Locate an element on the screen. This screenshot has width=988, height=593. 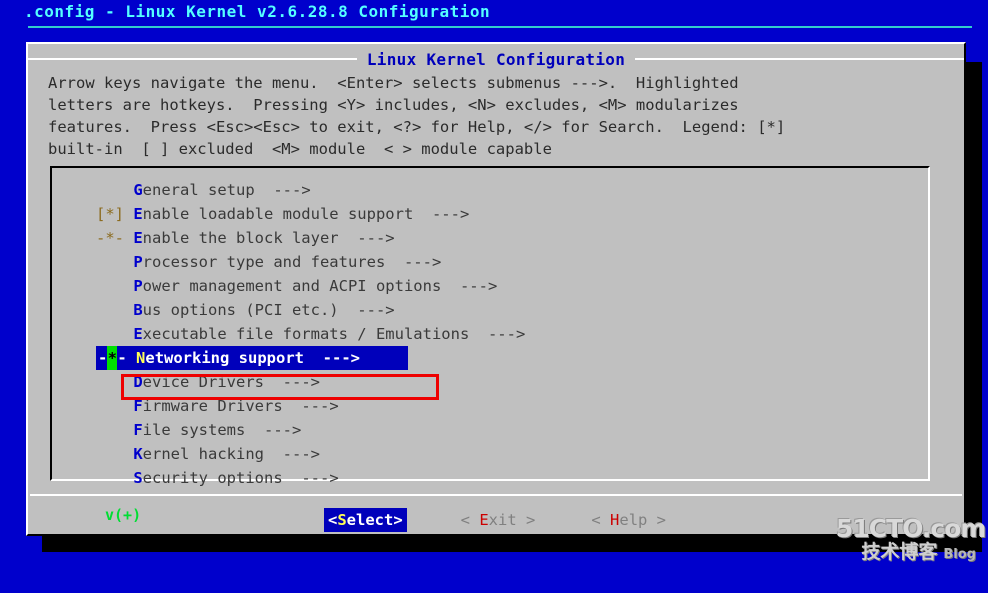
menu-item-label: irmware Drivers is located at coordinates (212, 406).